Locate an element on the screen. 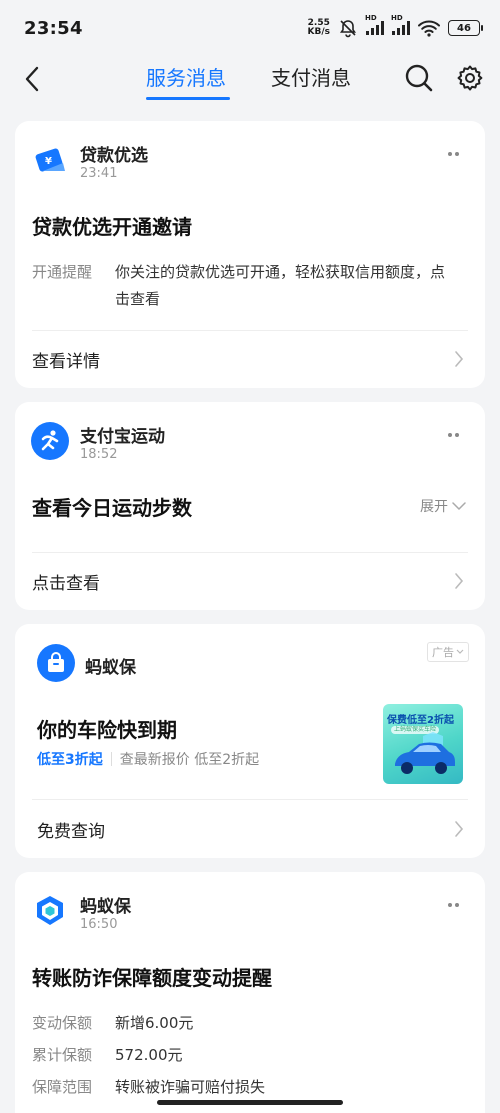  search-button is located at coordinates (419, 78).